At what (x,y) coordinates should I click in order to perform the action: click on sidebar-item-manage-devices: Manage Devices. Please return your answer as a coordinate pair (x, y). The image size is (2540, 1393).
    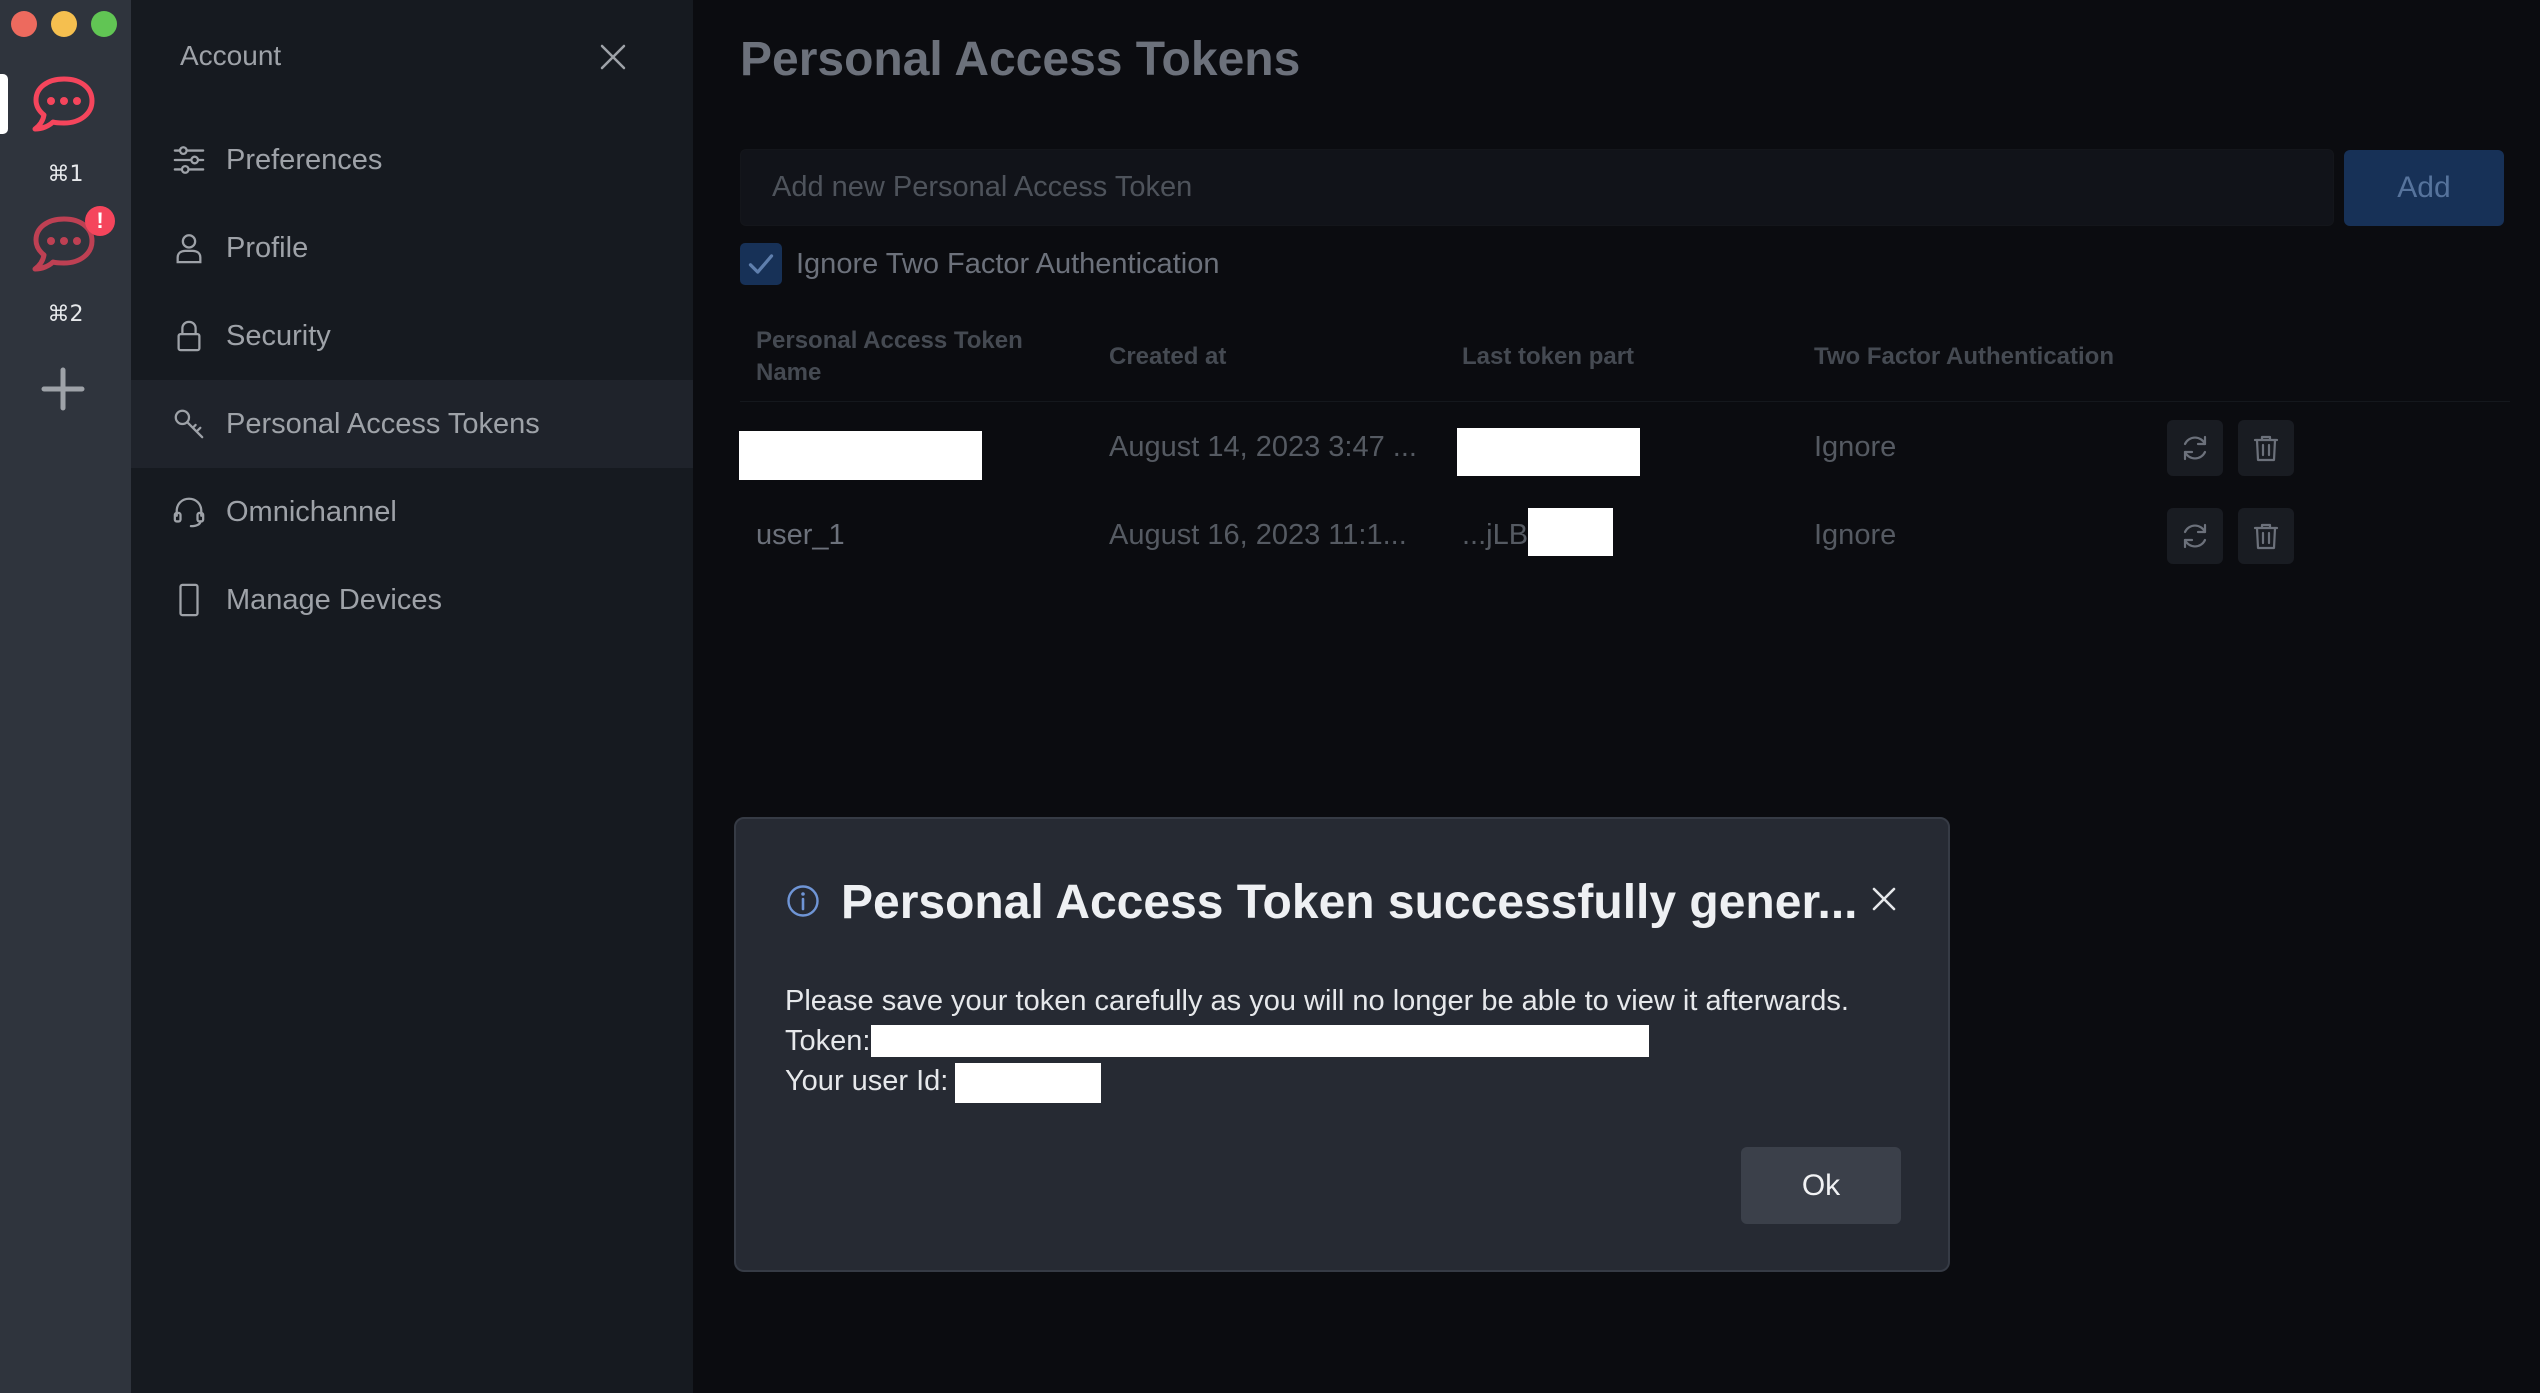
    Looking at the image, I should click on (412, 600).